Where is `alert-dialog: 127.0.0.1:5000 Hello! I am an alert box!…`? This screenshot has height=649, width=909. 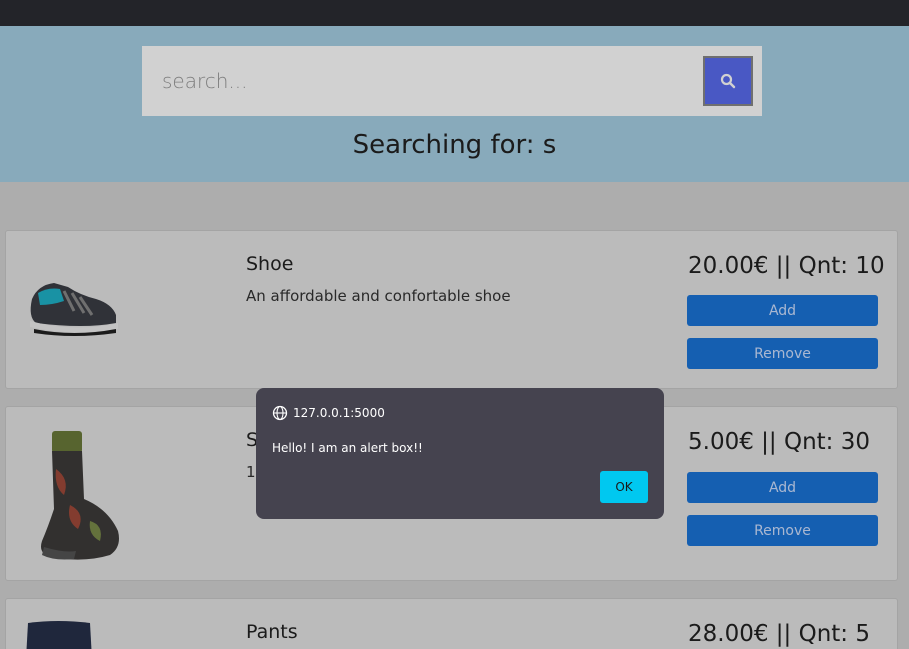
alert-dialog: 127.0.0.1:5000 Hello! I am an alert box!… is located at coordinates (460, 453).